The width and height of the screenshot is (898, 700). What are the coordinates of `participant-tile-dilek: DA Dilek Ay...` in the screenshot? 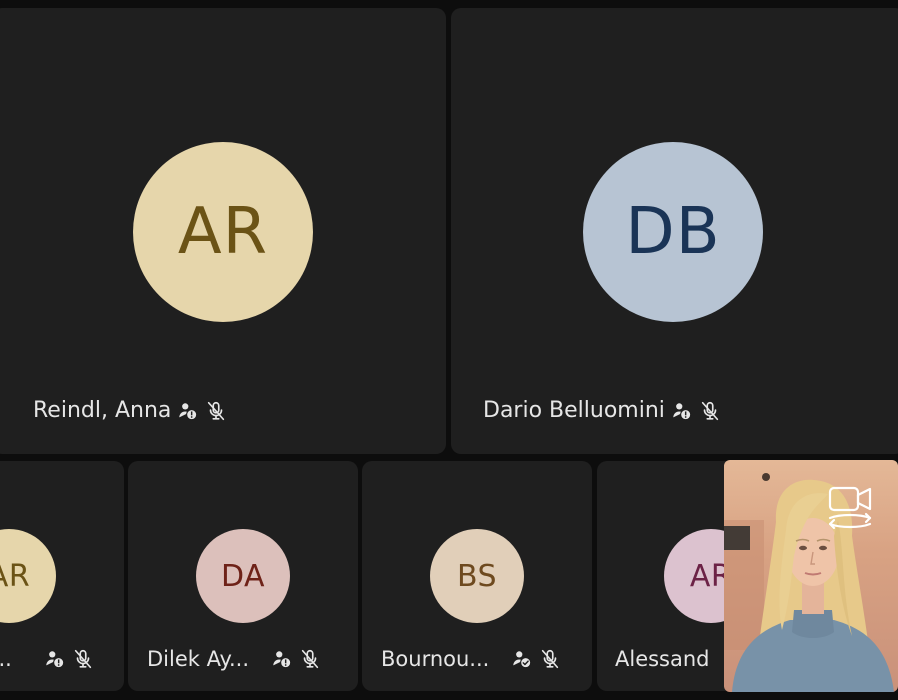 It's located at (243, 576).